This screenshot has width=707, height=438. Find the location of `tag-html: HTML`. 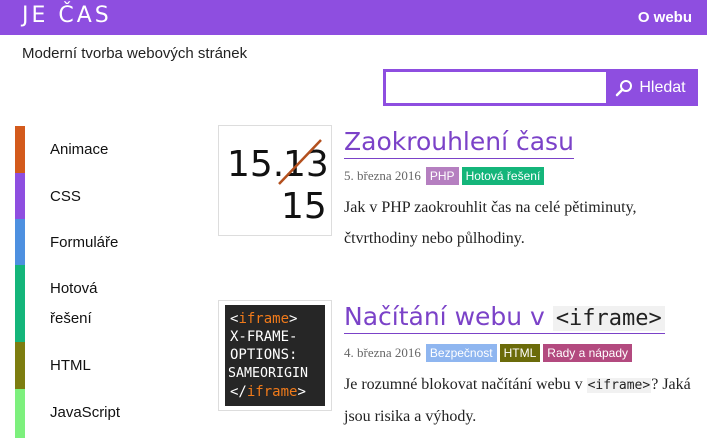

tag-html: HTML is located at coordinates (520, 353).